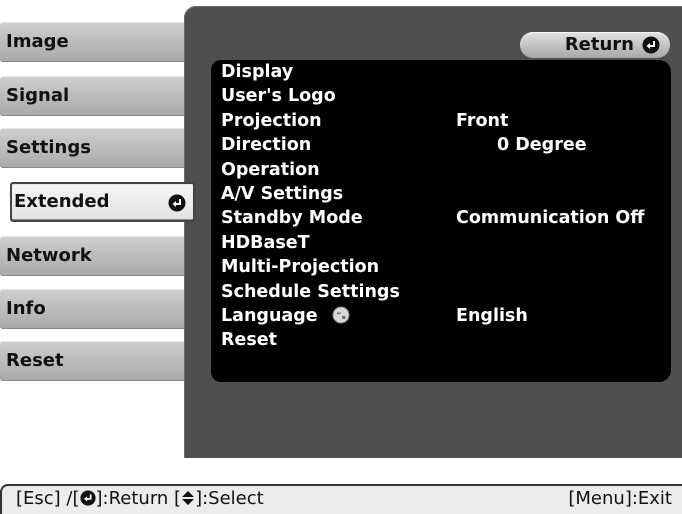 This screenshot has width=682, height=514. Describe the element at coordinates (98, 42) in the screenshot. I see `tab-image: Image` at that location.